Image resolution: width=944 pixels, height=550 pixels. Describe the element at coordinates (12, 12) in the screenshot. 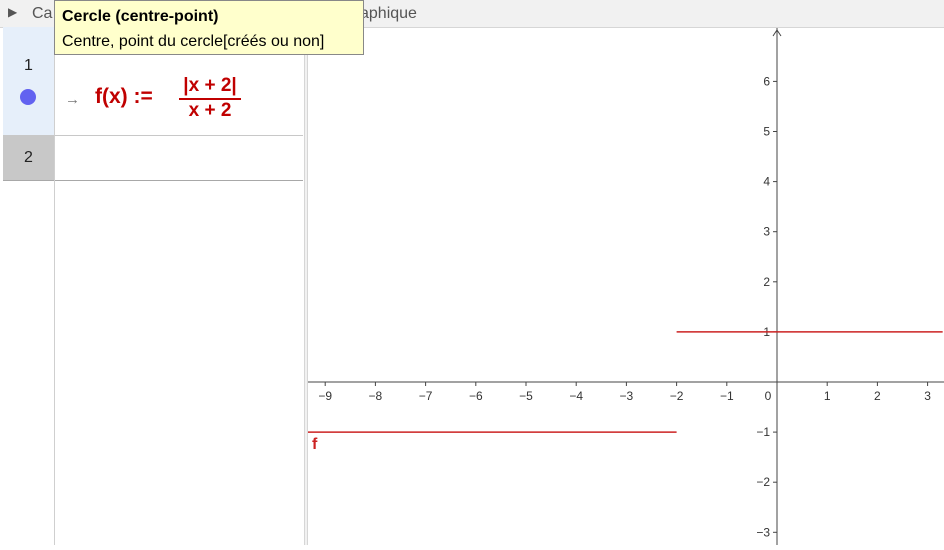

I see `triangle-right-icon: ▶` at that location.